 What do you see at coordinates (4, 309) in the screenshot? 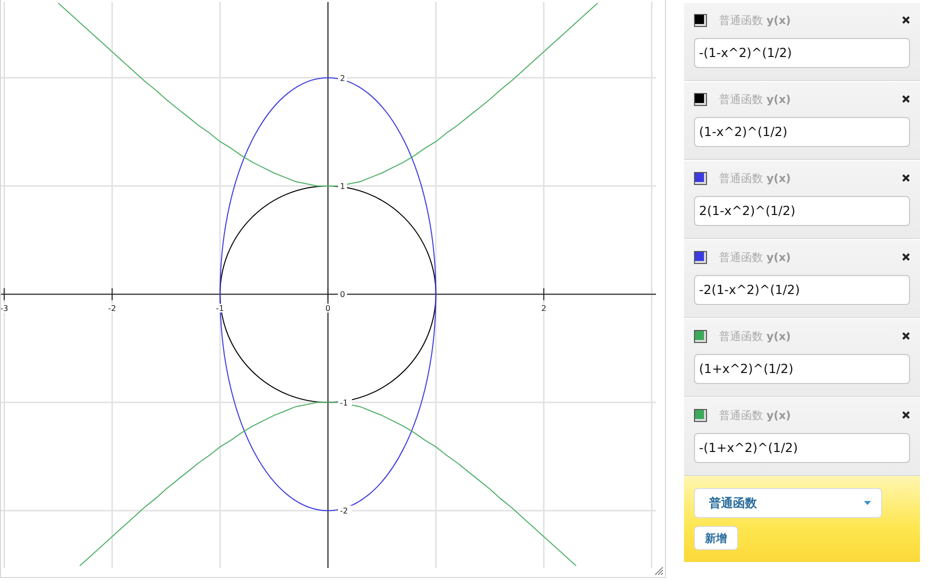
I see `x-tick-label: -3` at bounding box center [4, 309].